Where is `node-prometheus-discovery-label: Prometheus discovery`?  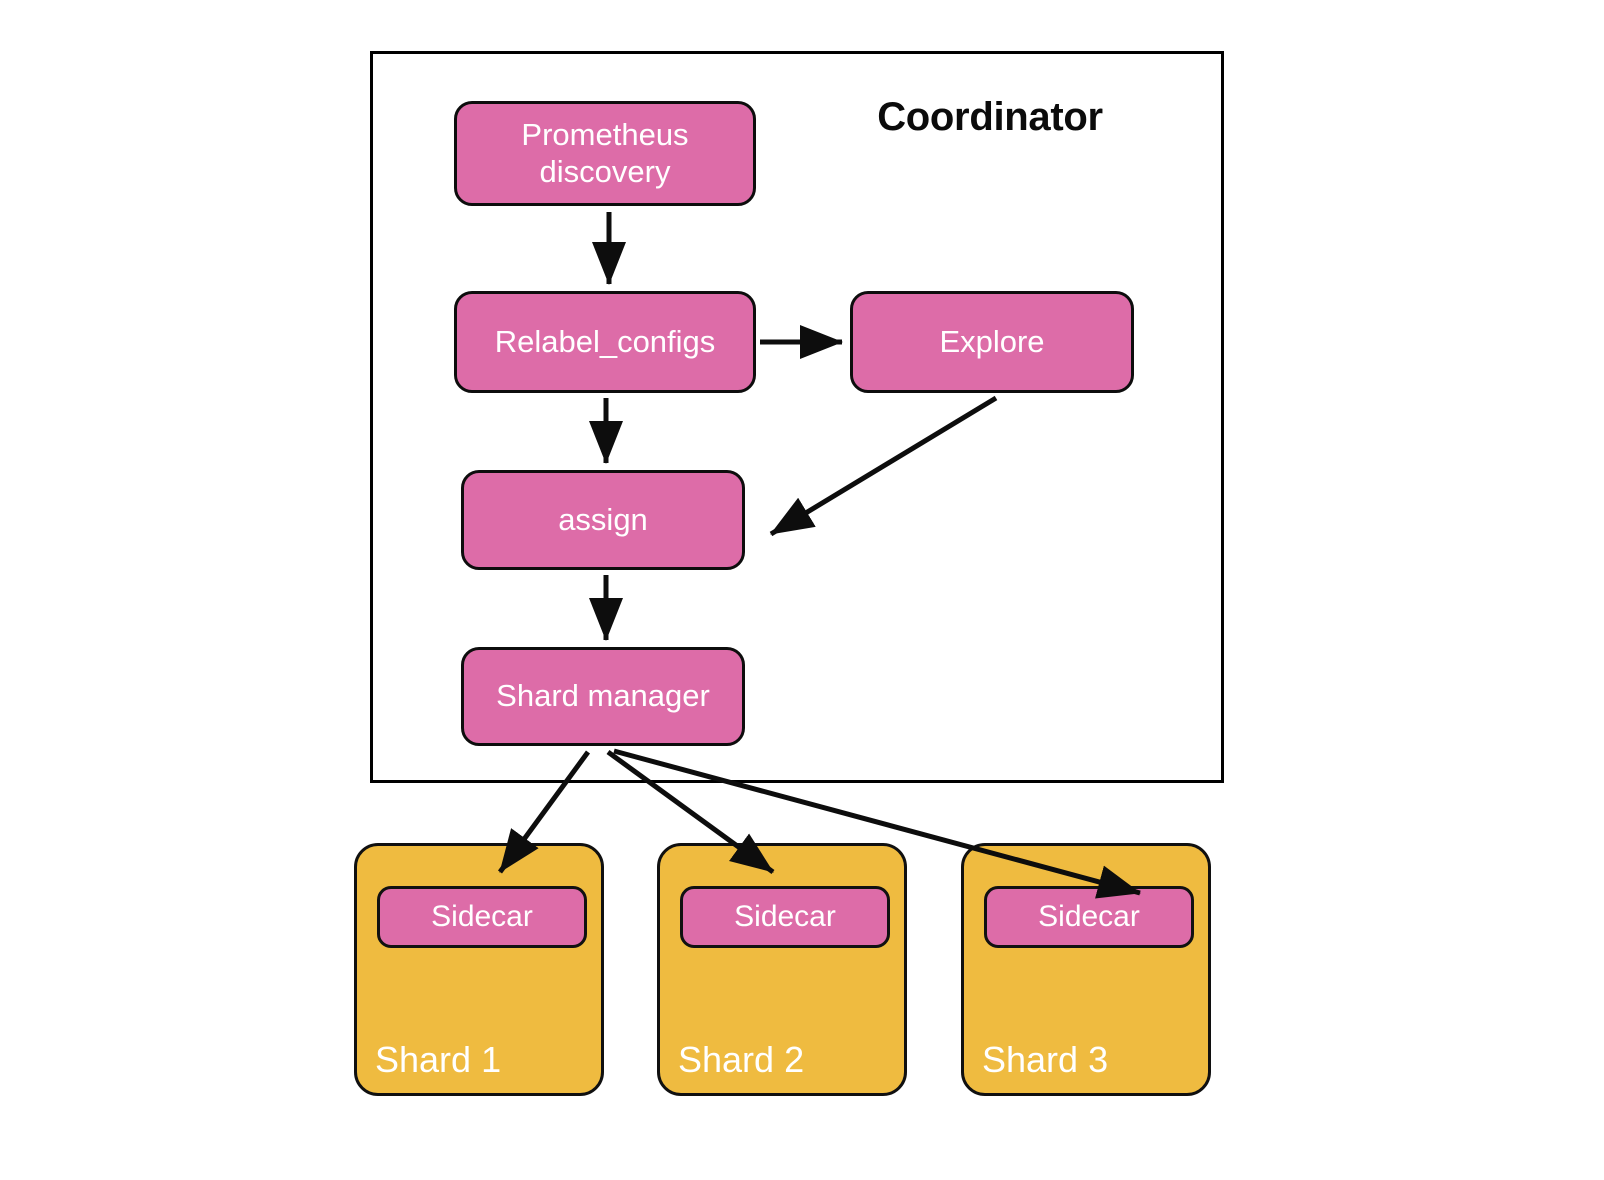
node-prometheus-discovery-label: Prometheus discovery is located at coordinates (604, 153).